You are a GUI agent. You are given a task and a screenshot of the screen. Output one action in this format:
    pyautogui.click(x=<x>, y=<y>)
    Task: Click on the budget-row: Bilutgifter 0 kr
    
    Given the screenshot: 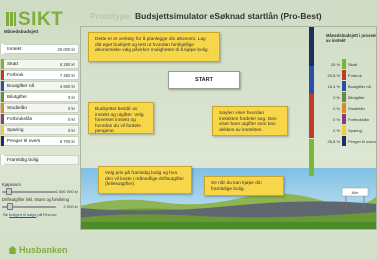 What is the action you would take?
    pyautogui.click(x=39, y=97)
    